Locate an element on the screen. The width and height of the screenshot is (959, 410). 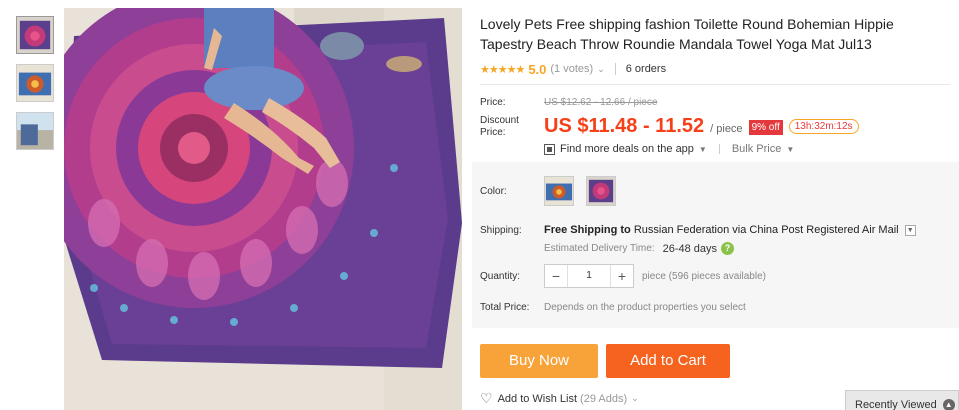
wish-list-link: ♡ Add to Wish List (29 Adds) ⌄ is located at coordinates (559, 398).